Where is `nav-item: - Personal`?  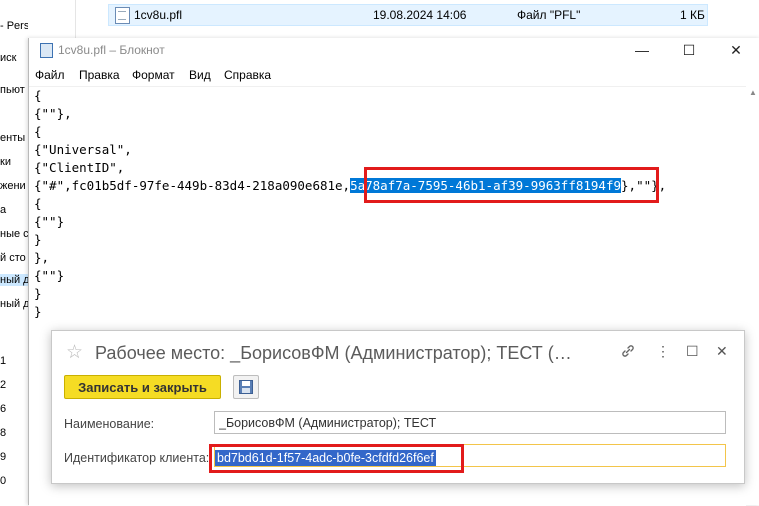
nav-item: - Personal is located at coordinates (14, 26).